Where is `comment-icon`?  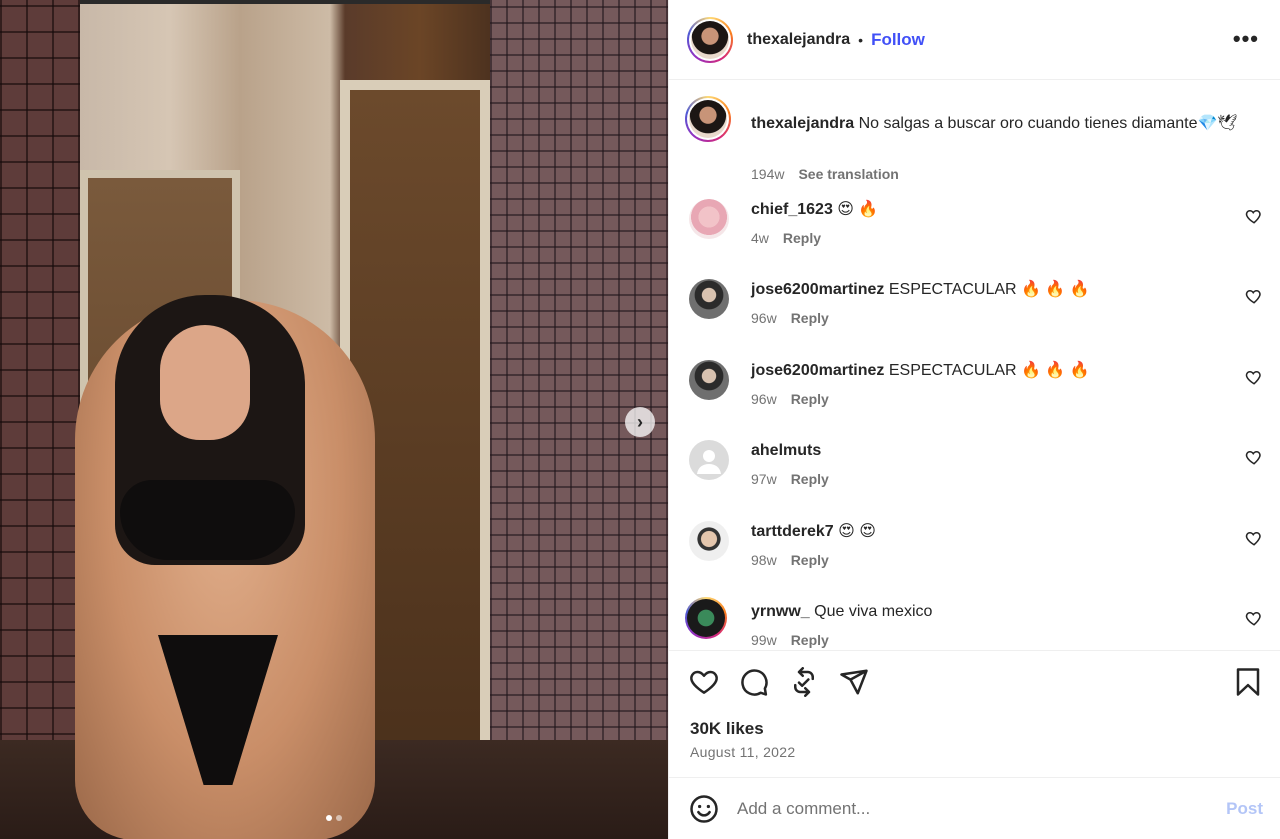
comment-icon is located at coordinates (754, 682).